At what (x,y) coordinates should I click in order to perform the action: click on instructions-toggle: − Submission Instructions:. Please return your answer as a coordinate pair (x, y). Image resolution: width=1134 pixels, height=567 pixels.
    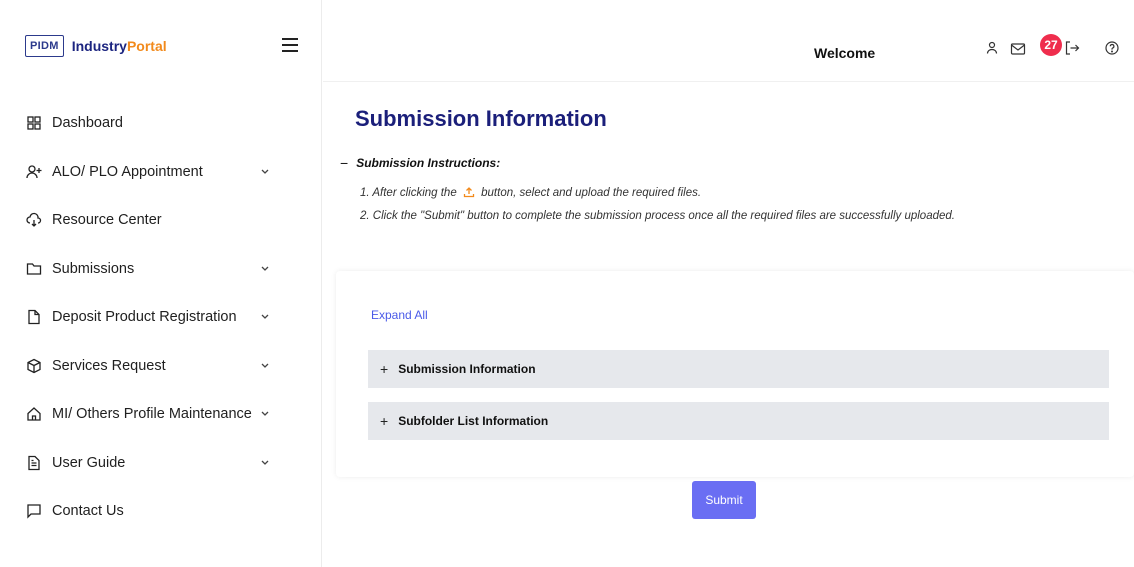
    Looking at the image, I should click on (420, 163).